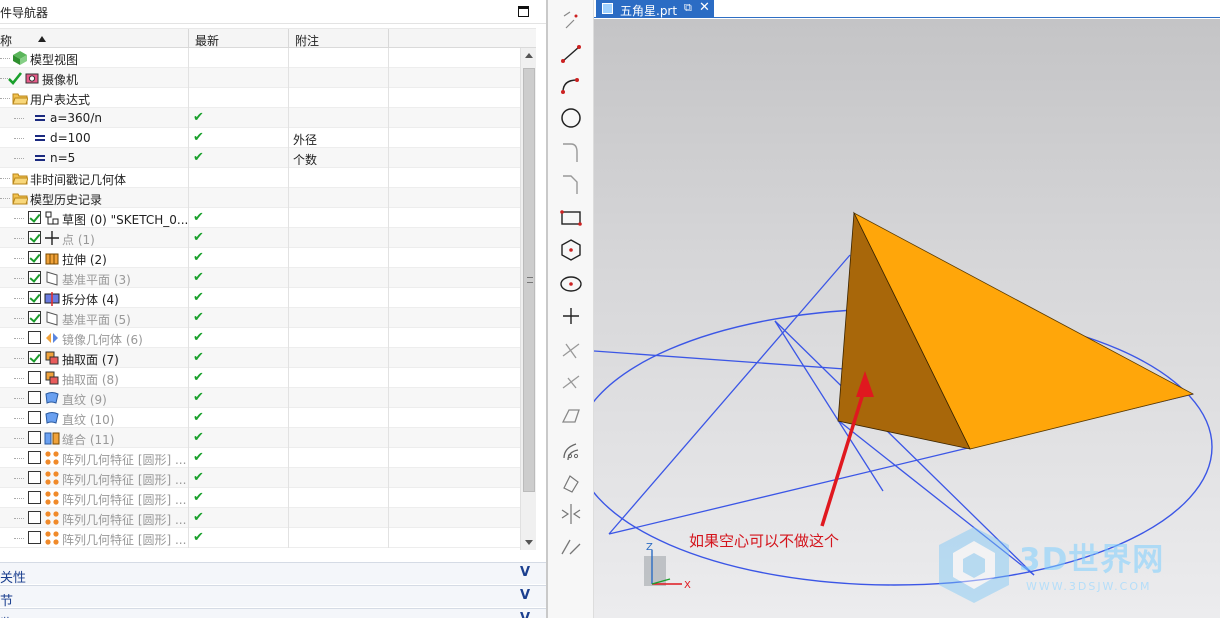  What do you see at coordinates (529, 542) in the screenshot?
I see `scroll-down-icon` at bounding box center [529, 542].